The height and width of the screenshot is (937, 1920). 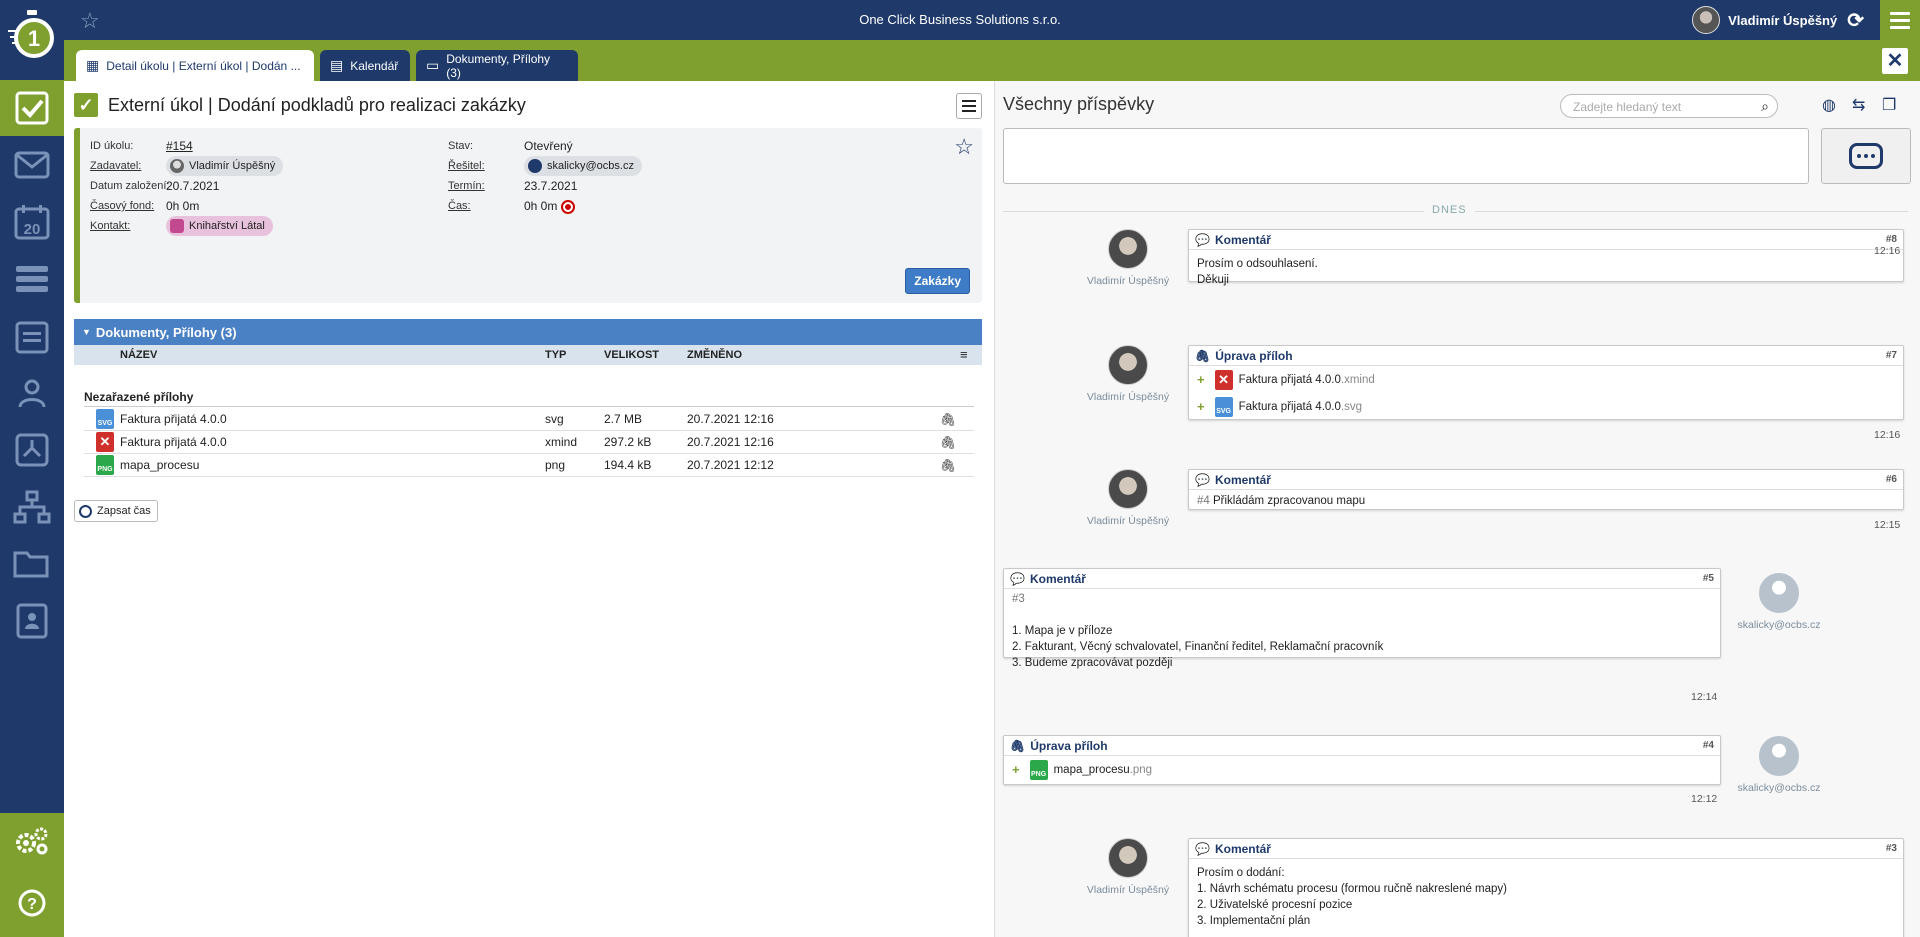 What do you see at coordinates (32, 393) in the screenshot?
I see `sidebar-item-users` at bounding box center [32, 393].